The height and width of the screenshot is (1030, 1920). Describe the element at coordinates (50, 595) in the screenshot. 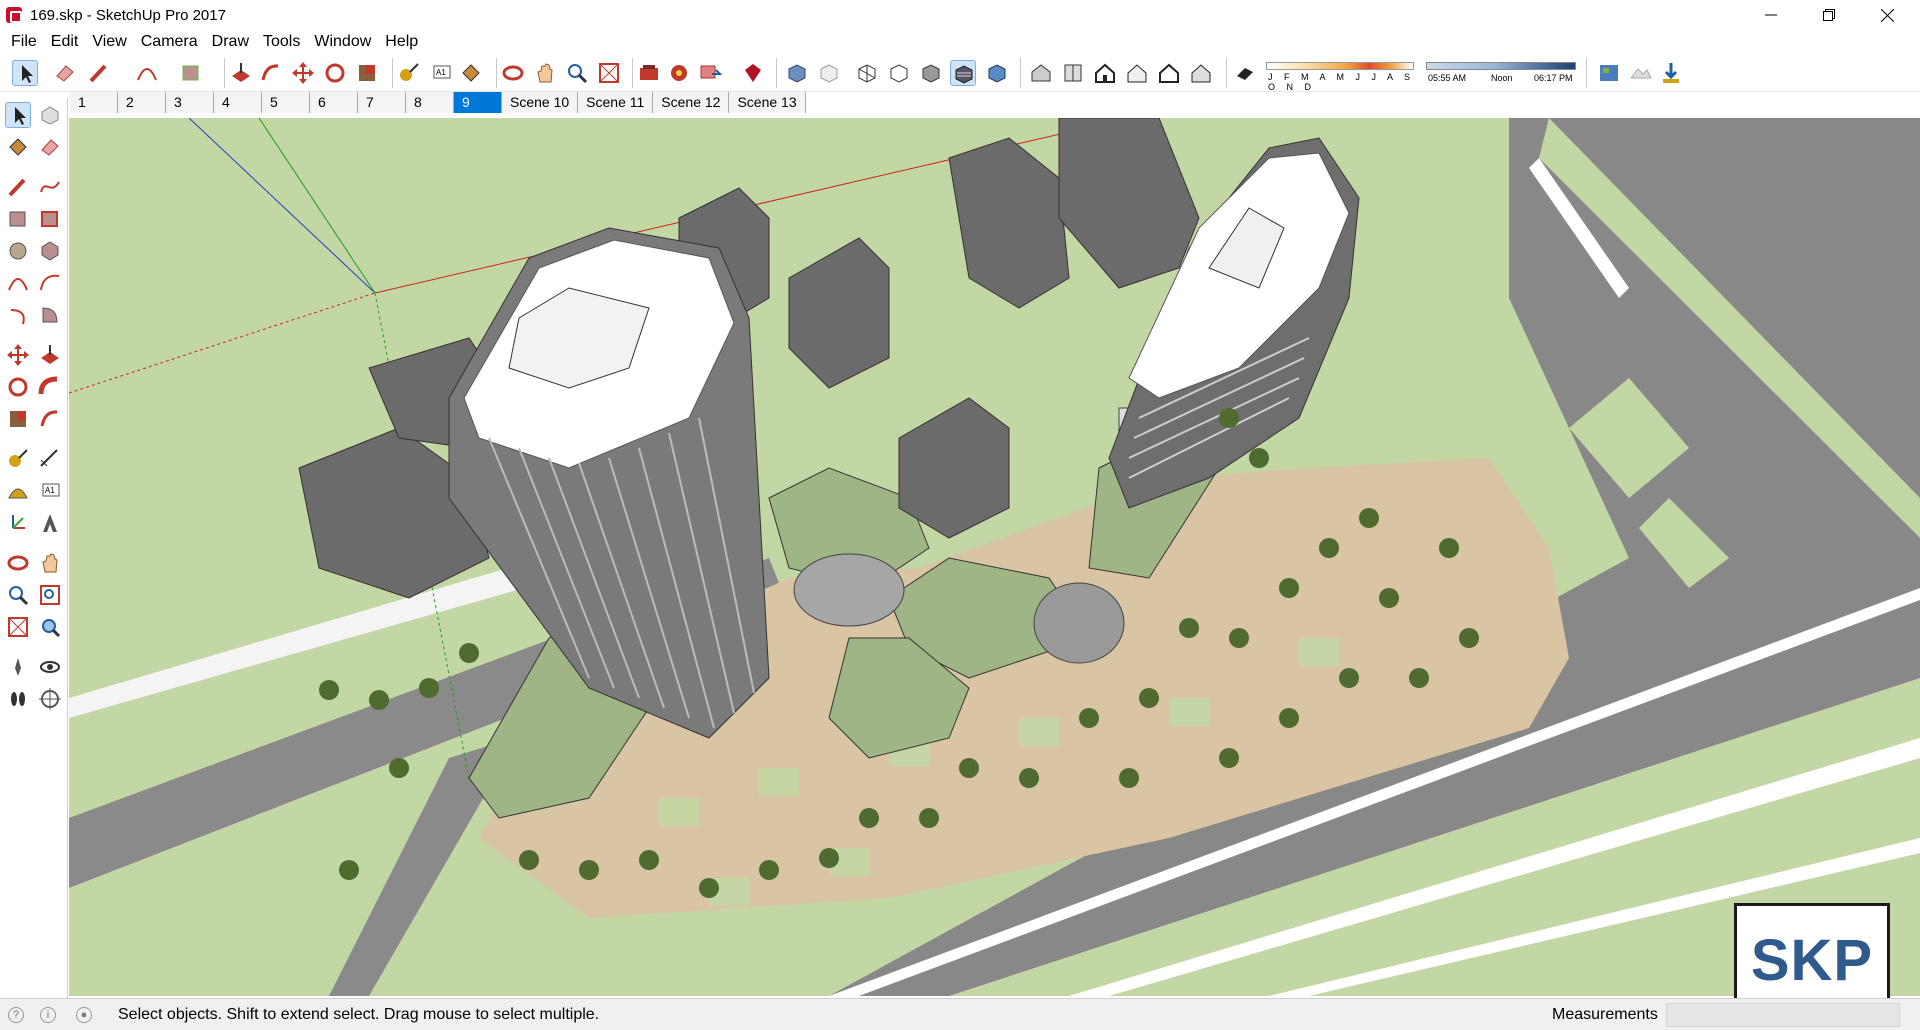

I see `palette-zoom-window-button` at that location.